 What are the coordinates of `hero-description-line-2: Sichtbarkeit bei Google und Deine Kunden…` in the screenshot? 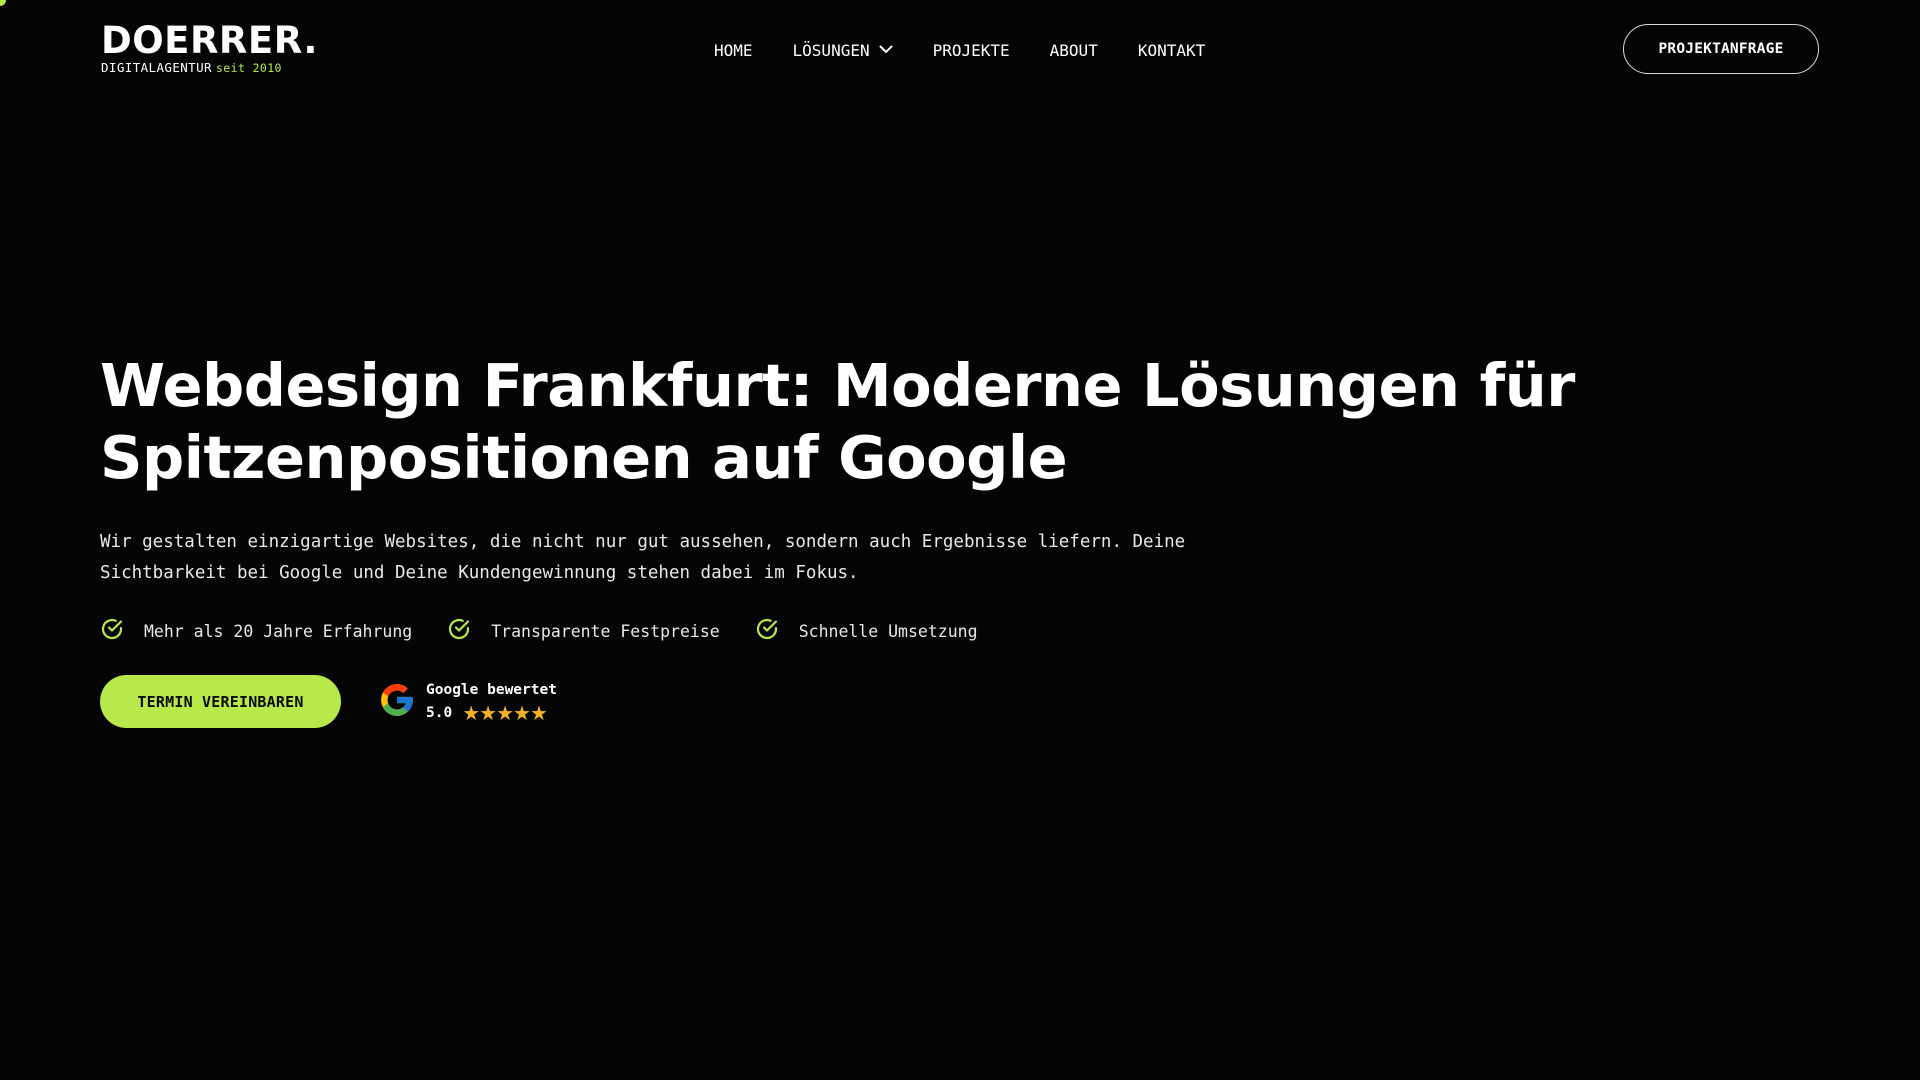 It's located at (479, 573).